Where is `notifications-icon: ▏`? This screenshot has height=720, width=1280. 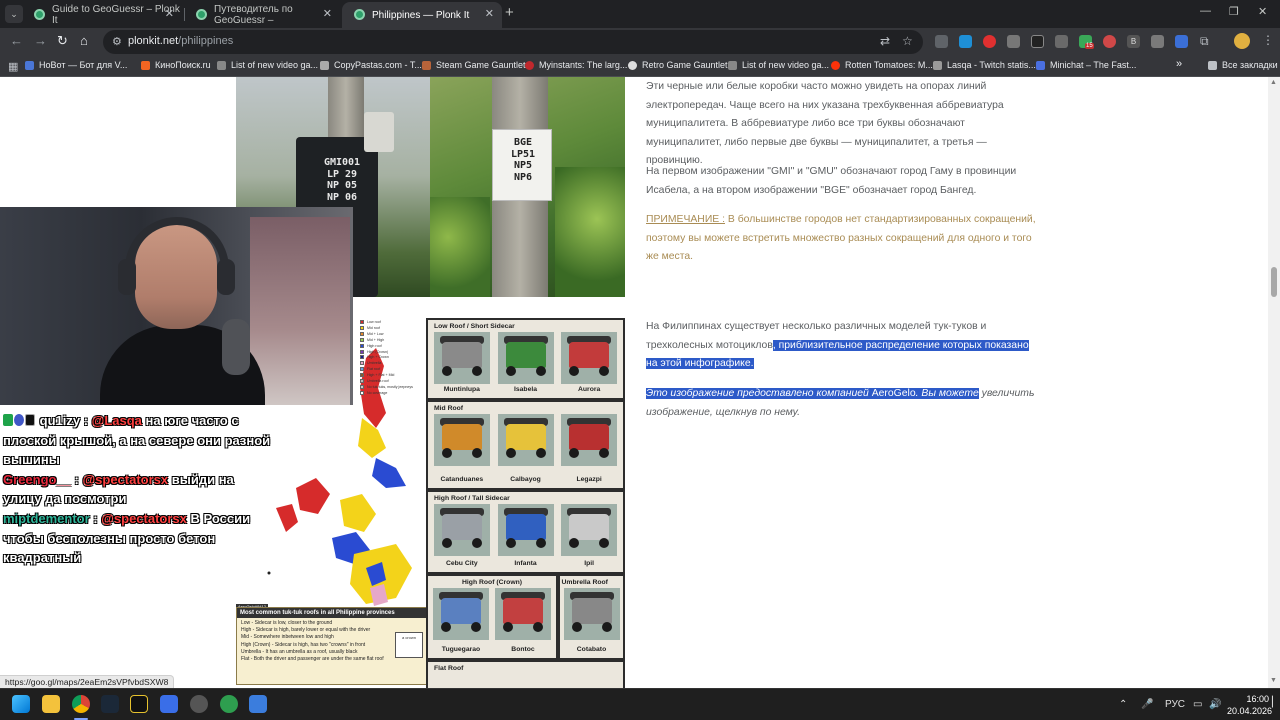
notifications-icon: ▏ is located at coordinates (1276, 702).